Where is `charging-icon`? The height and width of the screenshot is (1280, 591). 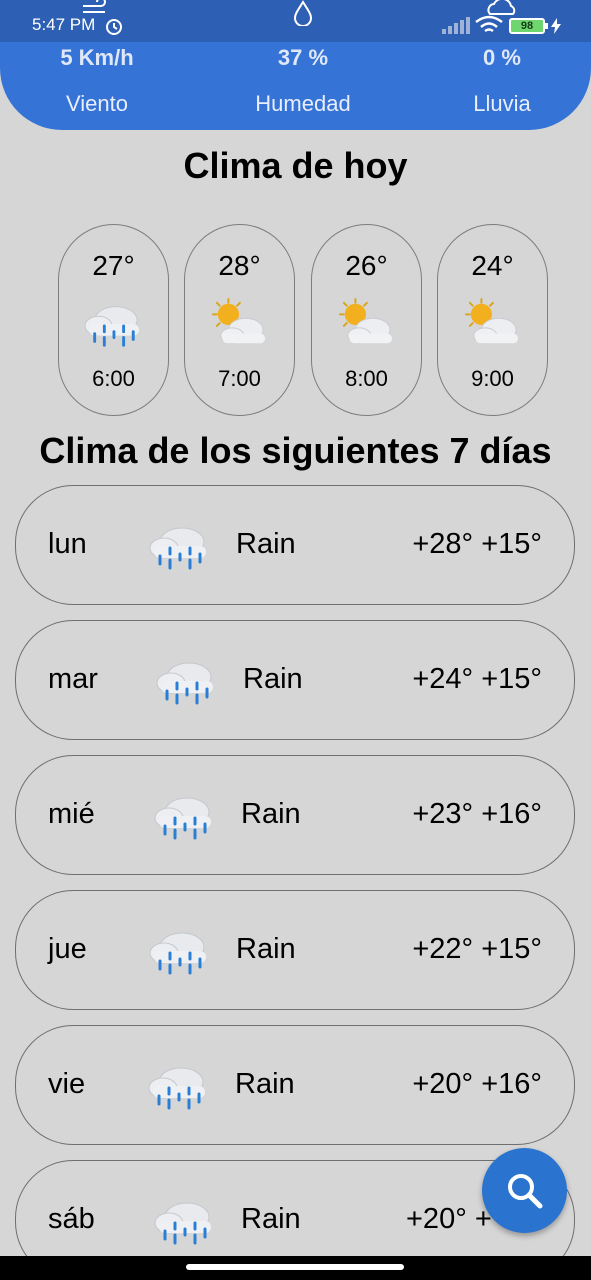
charging-icon is located at coordinates (556, 26).